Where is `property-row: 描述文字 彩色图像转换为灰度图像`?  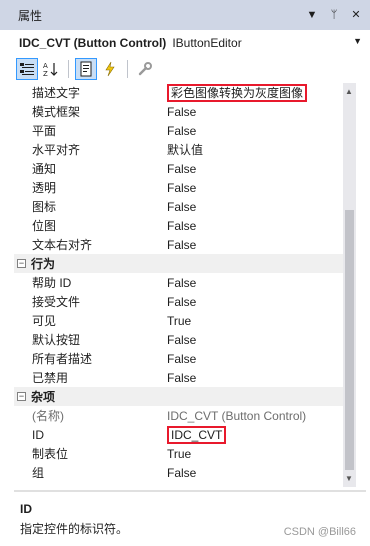 property-row: 描述文字 彩色图像转换为灰度图像 is located at coordinates (178, 92).